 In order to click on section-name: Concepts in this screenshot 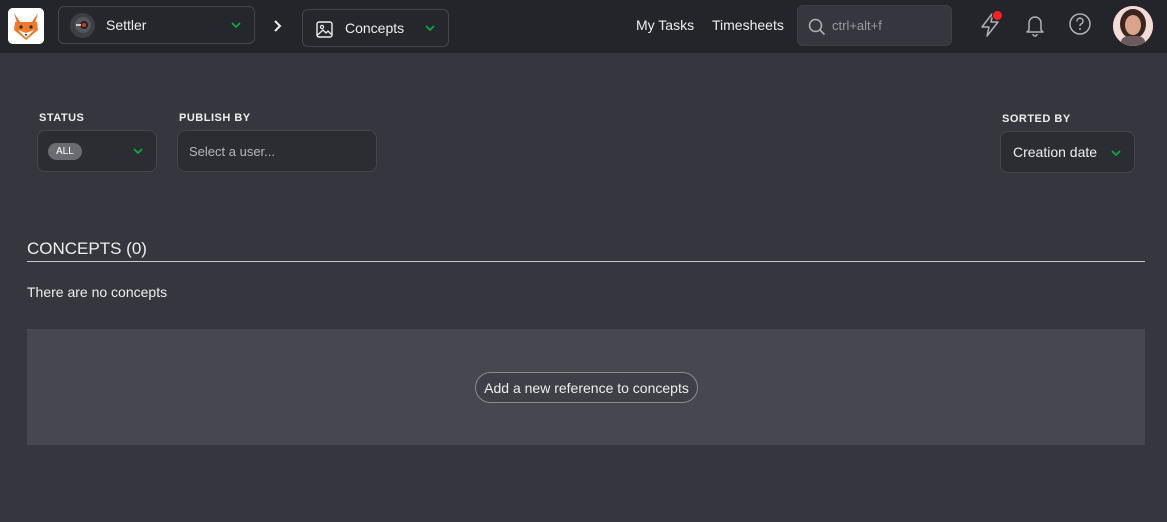, I will do `click(375, 28)`.